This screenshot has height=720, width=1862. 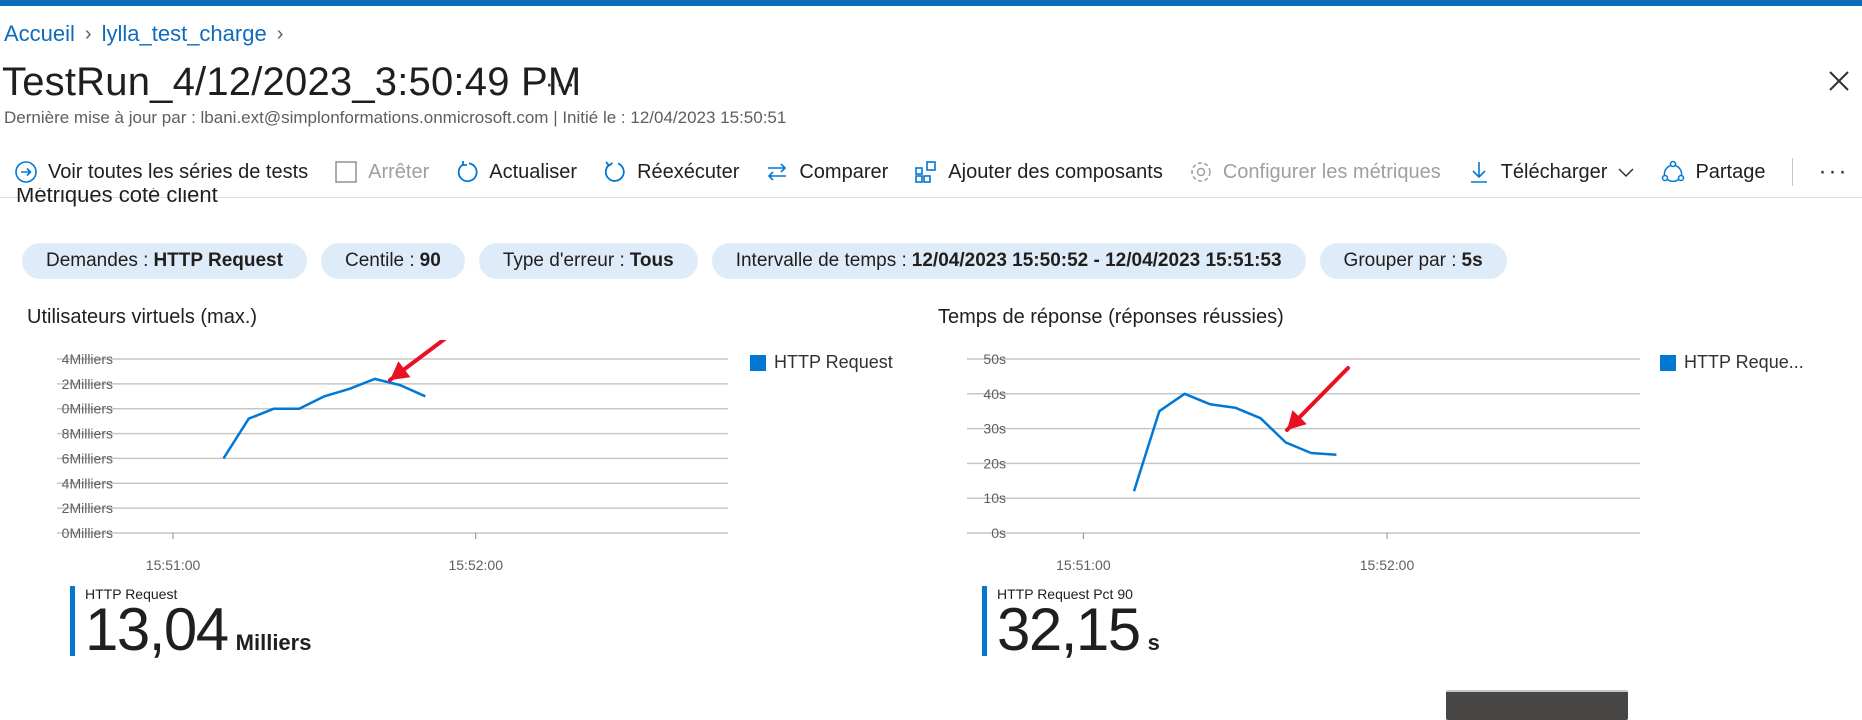 What do you see at coordinates (26, 172) in the screenshot?
I see `arrow-circle-right-icon` at bounding box center [26, 172].